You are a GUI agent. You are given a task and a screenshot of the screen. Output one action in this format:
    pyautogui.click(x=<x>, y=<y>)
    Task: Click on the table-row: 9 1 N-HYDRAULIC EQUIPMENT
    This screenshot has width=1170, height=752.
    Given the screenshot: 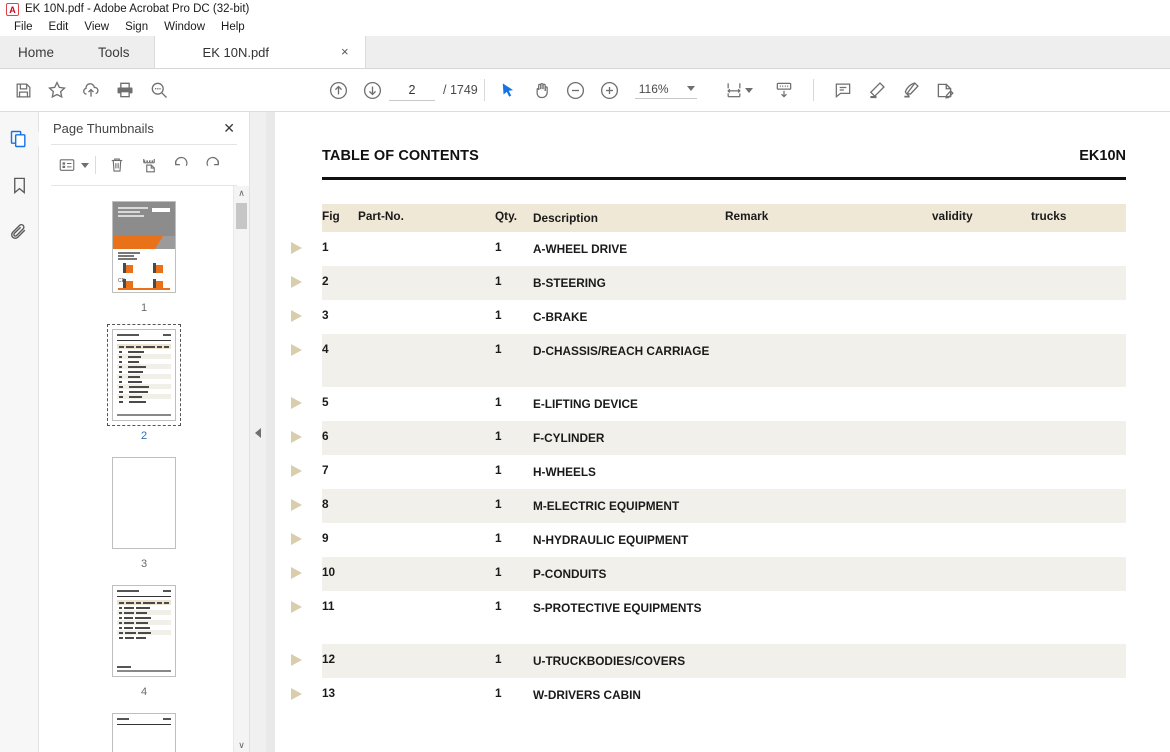 What is the action you would take?
    pyautogui.click(x=708, y=540)
    